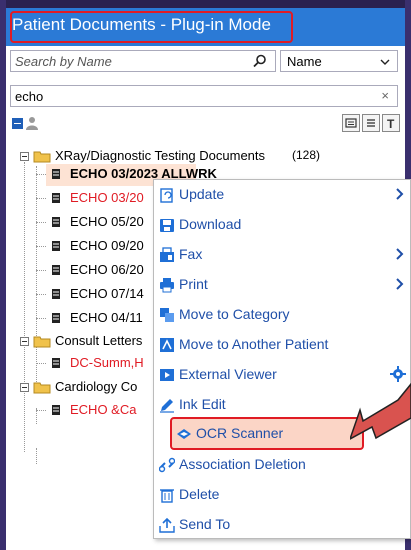 Image resolution: width=411 pixels, height=550 pixels. Describe the element at coordinates (107, 362) in the screenshot. I see `tree-item-label: DC-Summ,H` at that location.